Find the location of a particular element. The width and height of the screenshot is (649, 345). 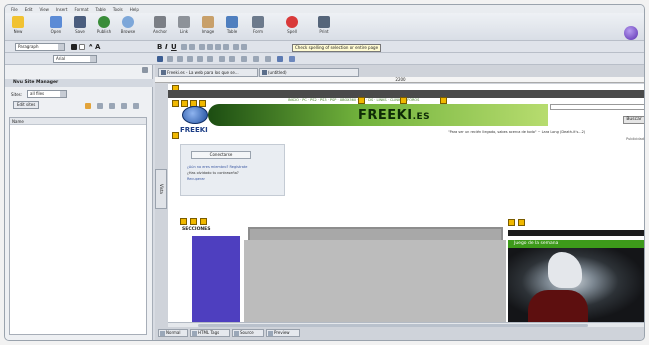

menu-help: Help is located at coordinates (134, 9).